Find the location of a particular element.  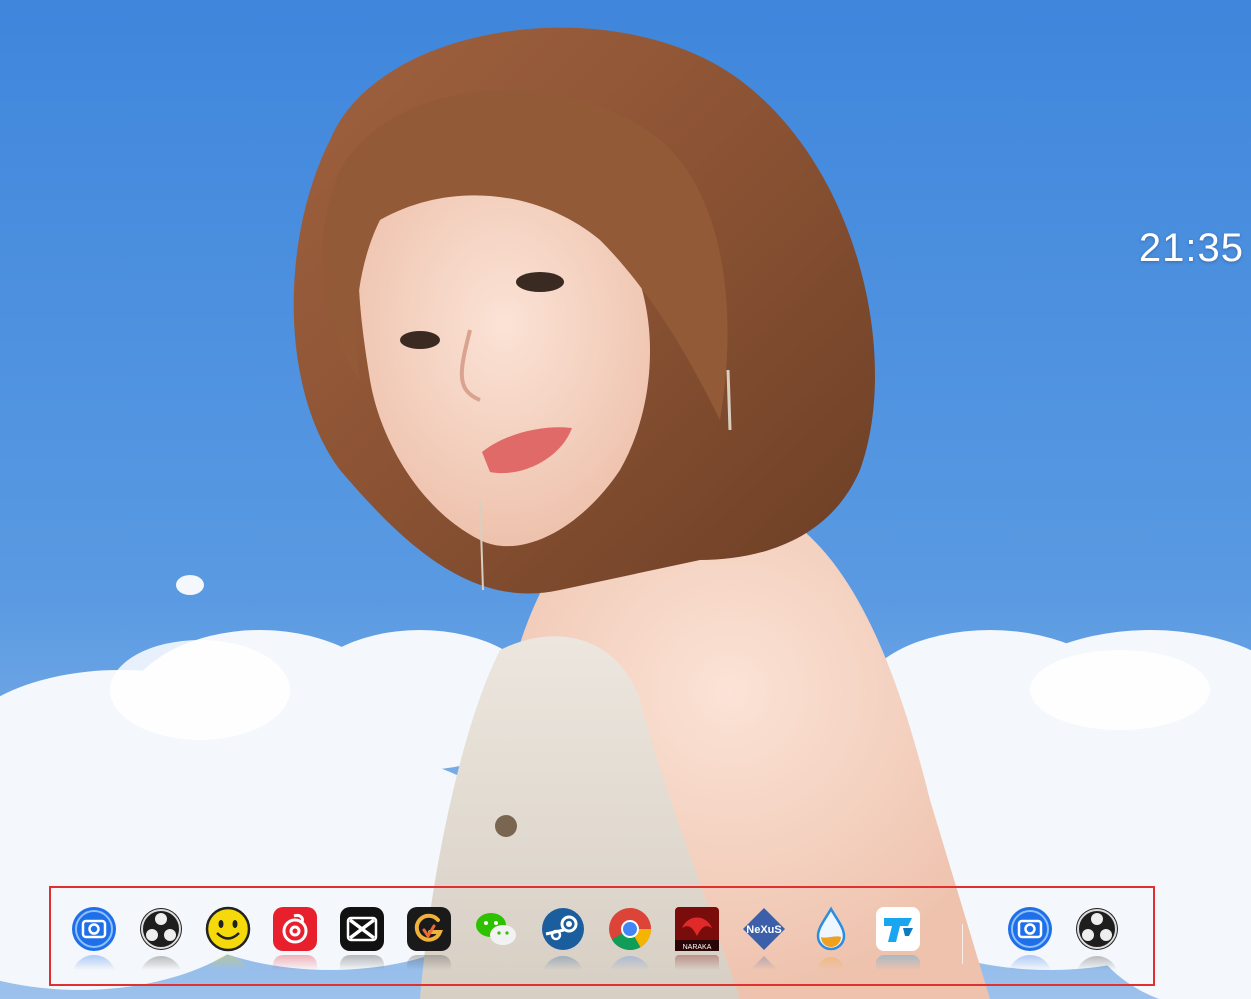

smiley-icon is located at coordinates (228, 929).